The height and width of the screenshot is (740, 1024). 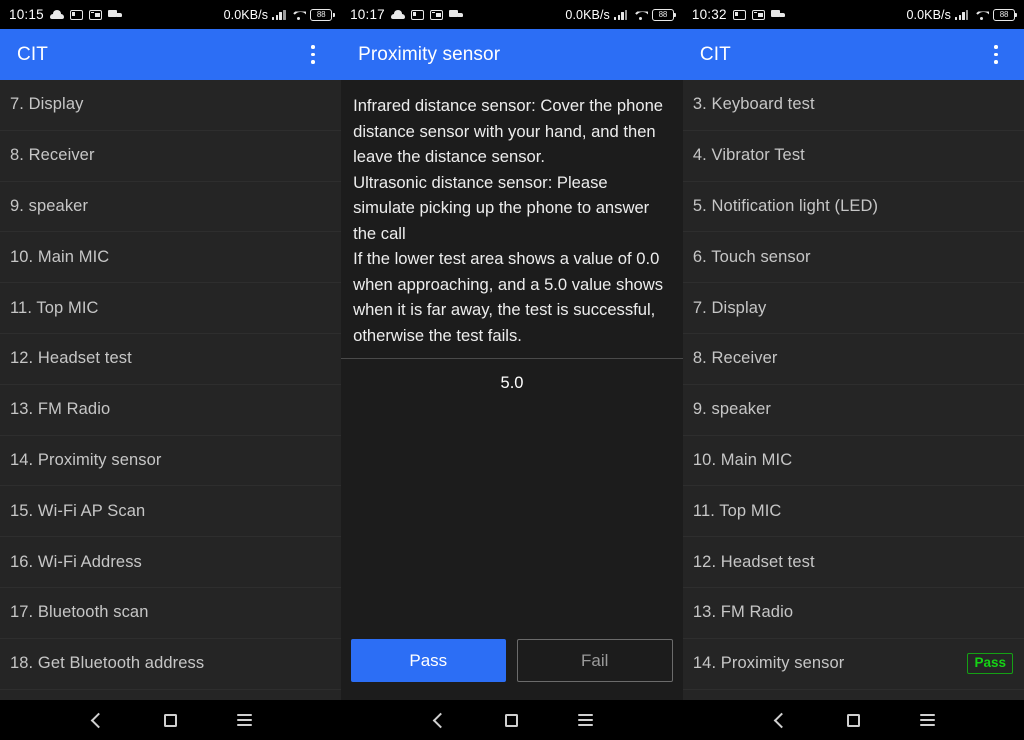 I want to click on list-item: 5. Notification light (LED), so click(x=853, y=207).